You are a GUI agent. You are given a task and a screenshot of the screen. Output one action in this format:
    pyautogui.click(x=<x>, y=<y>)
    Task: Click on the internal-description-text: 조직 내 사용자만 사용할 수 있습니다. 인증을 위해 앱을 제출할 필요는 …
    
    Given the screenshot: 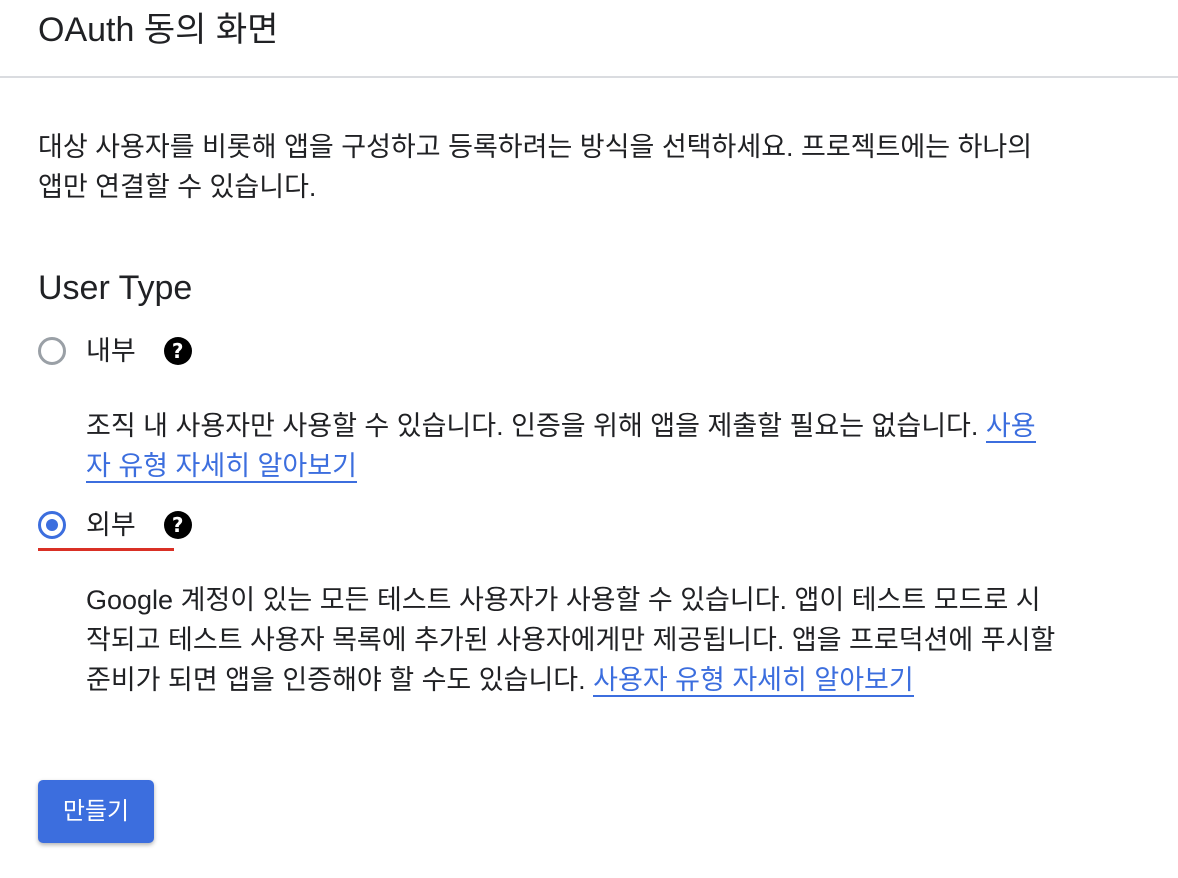 What is the action you would take?
    pyautogui.click(x=536, y=426)
    